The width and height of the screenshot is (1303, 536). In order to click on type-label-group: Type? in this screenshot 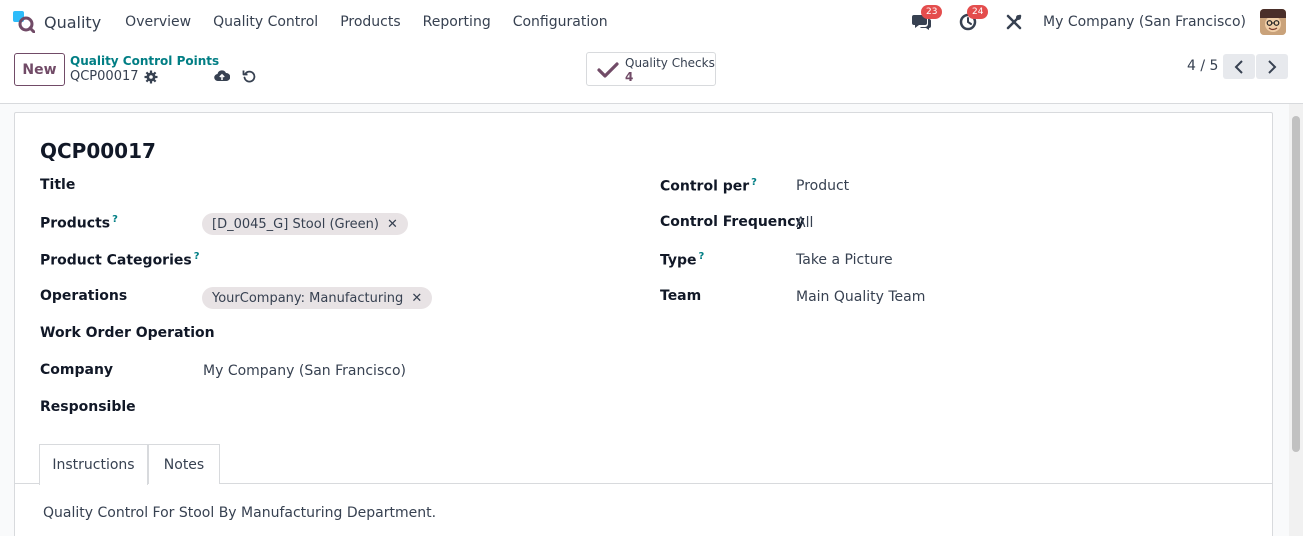, I will do `click(682, 260)`.